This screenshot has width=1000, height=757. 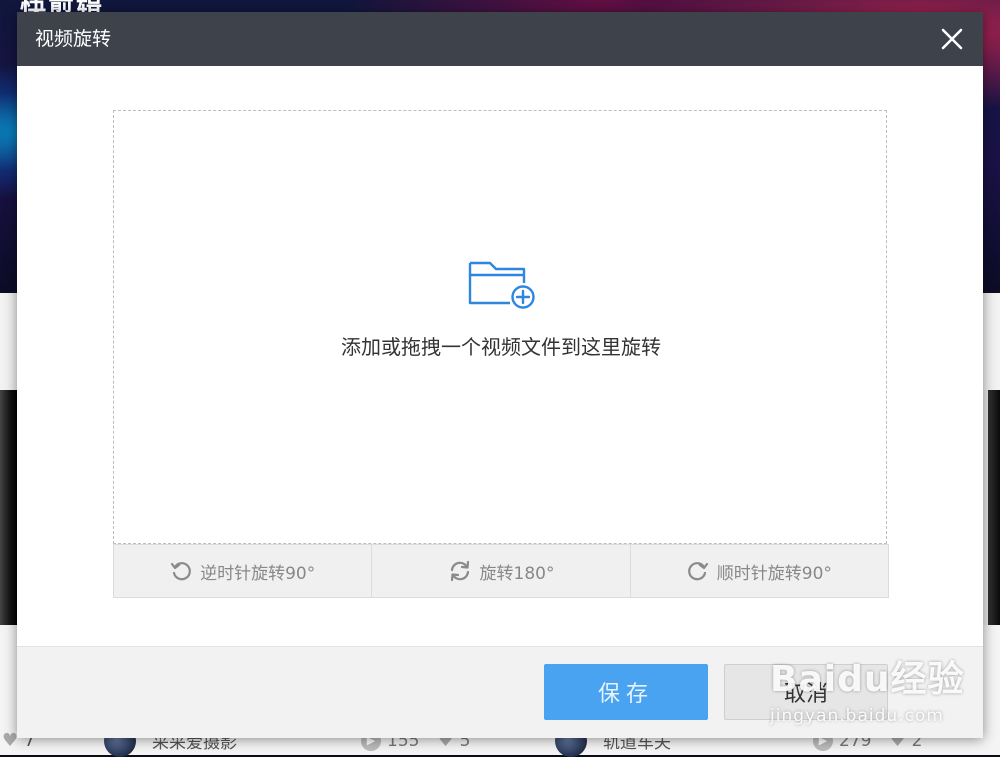 I want to click on rotate-cw-90-button: 顺时针旋转90°, so click(x=759, y=571).